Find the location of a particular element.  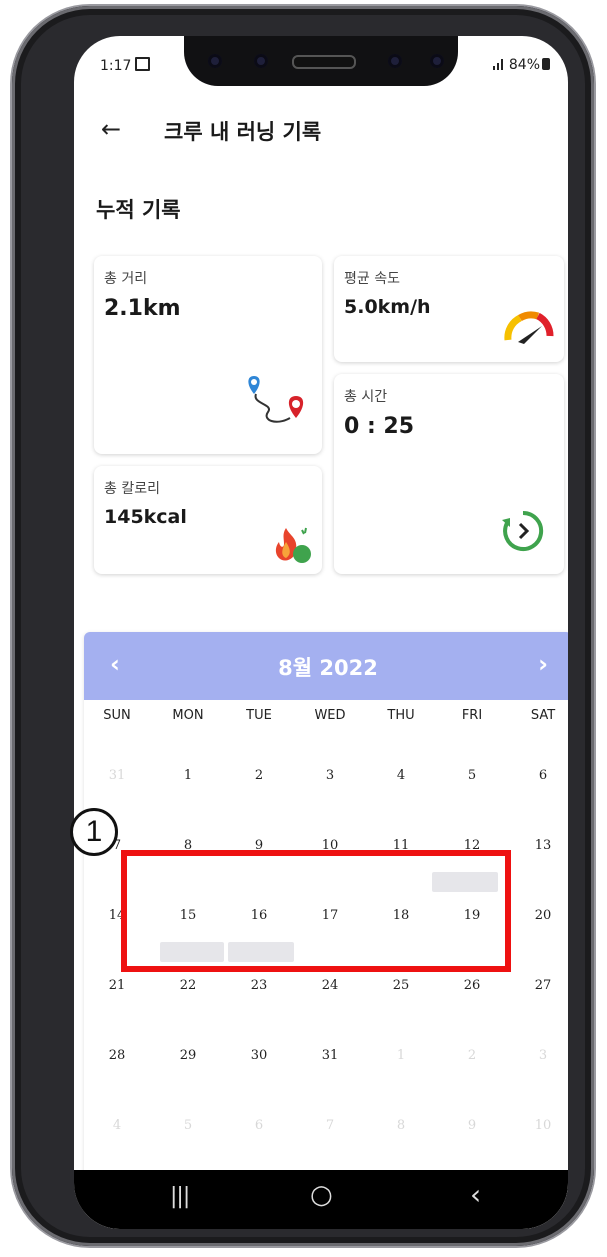

recent-apps-button: ||| is located at coordinates (180, 1196).